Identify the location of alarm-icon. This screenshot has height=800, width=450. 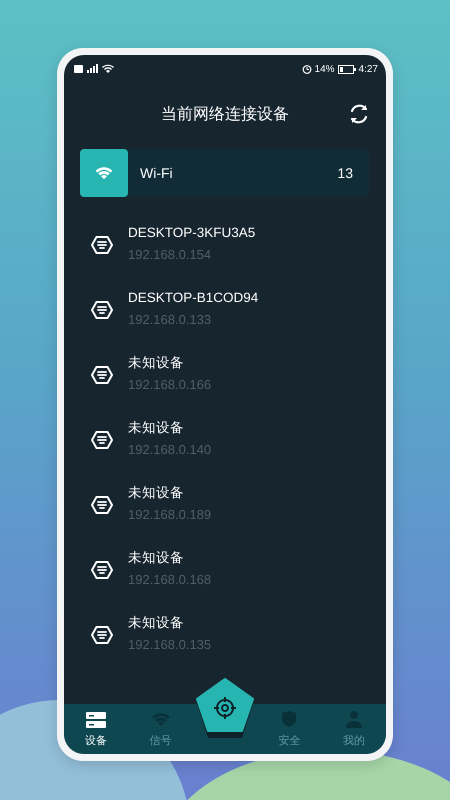
(307, 69).